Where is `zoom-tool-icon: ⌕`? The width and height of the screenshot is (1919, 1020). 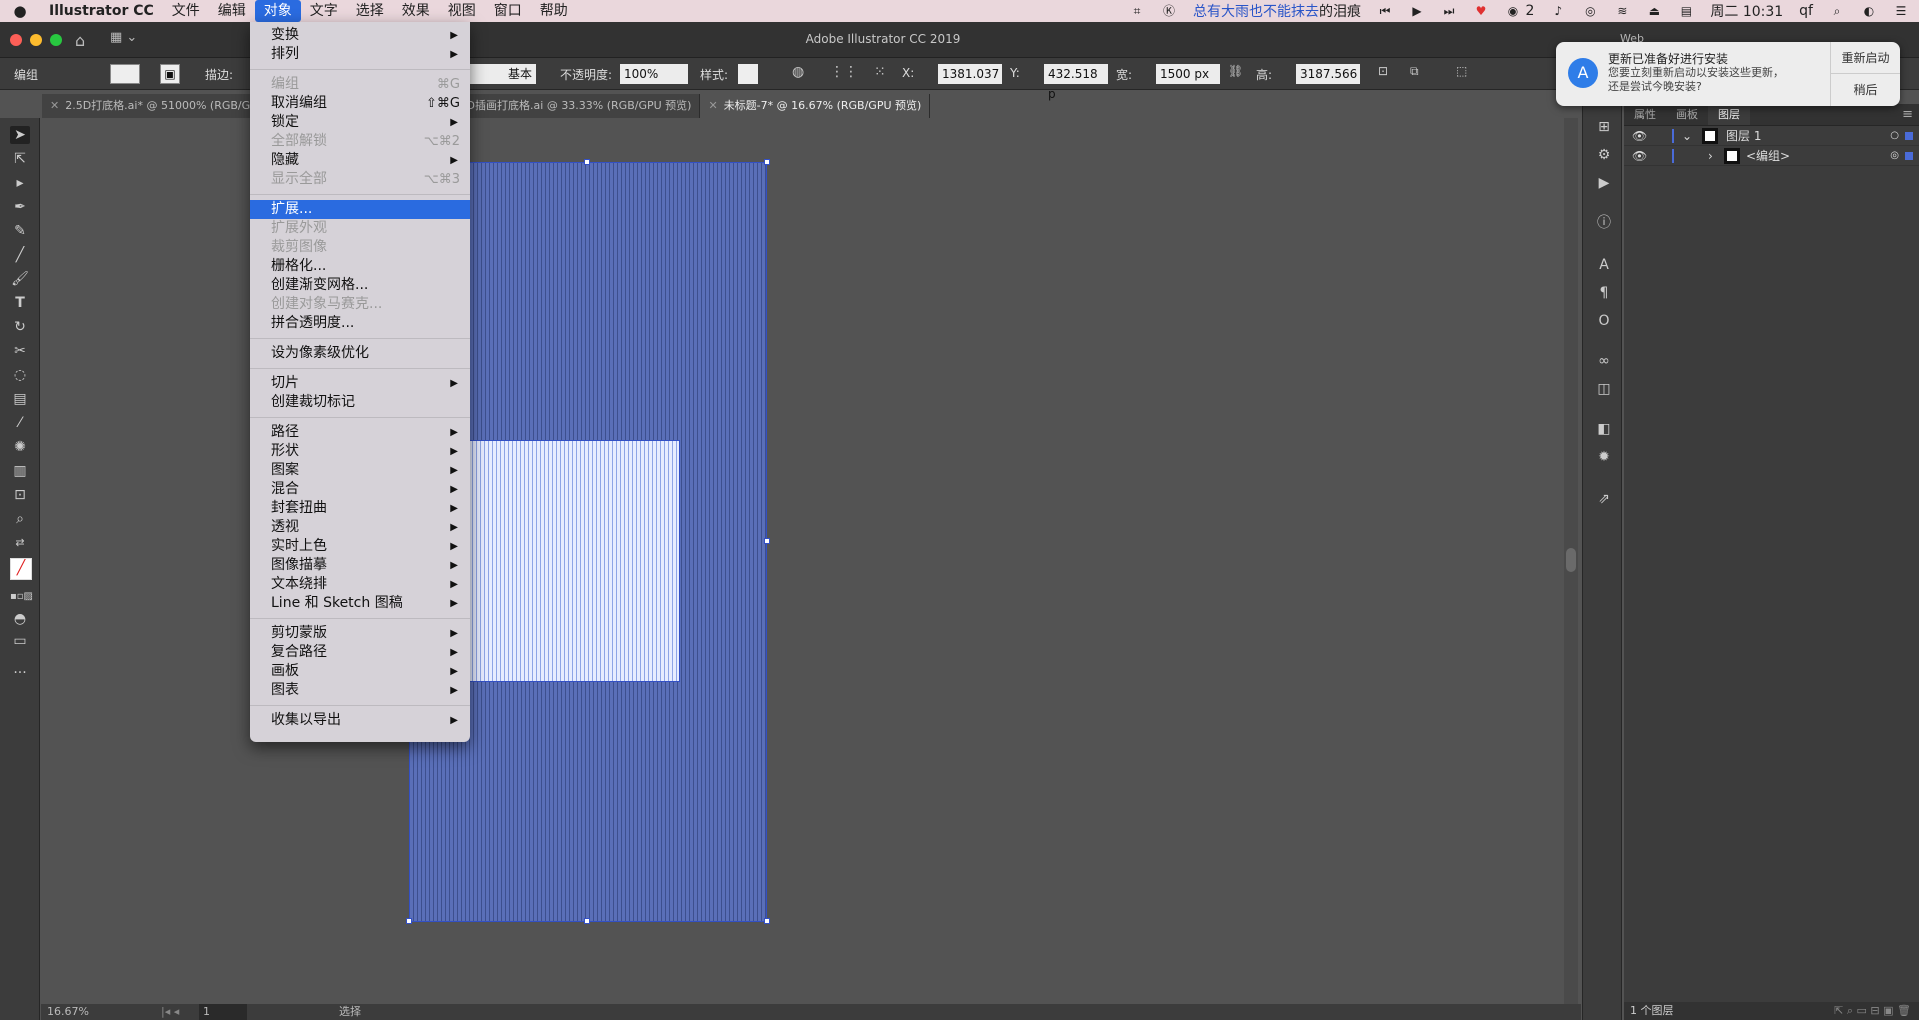
zoom-tool-icon: ⌕ is located at coordinates (20, 519).